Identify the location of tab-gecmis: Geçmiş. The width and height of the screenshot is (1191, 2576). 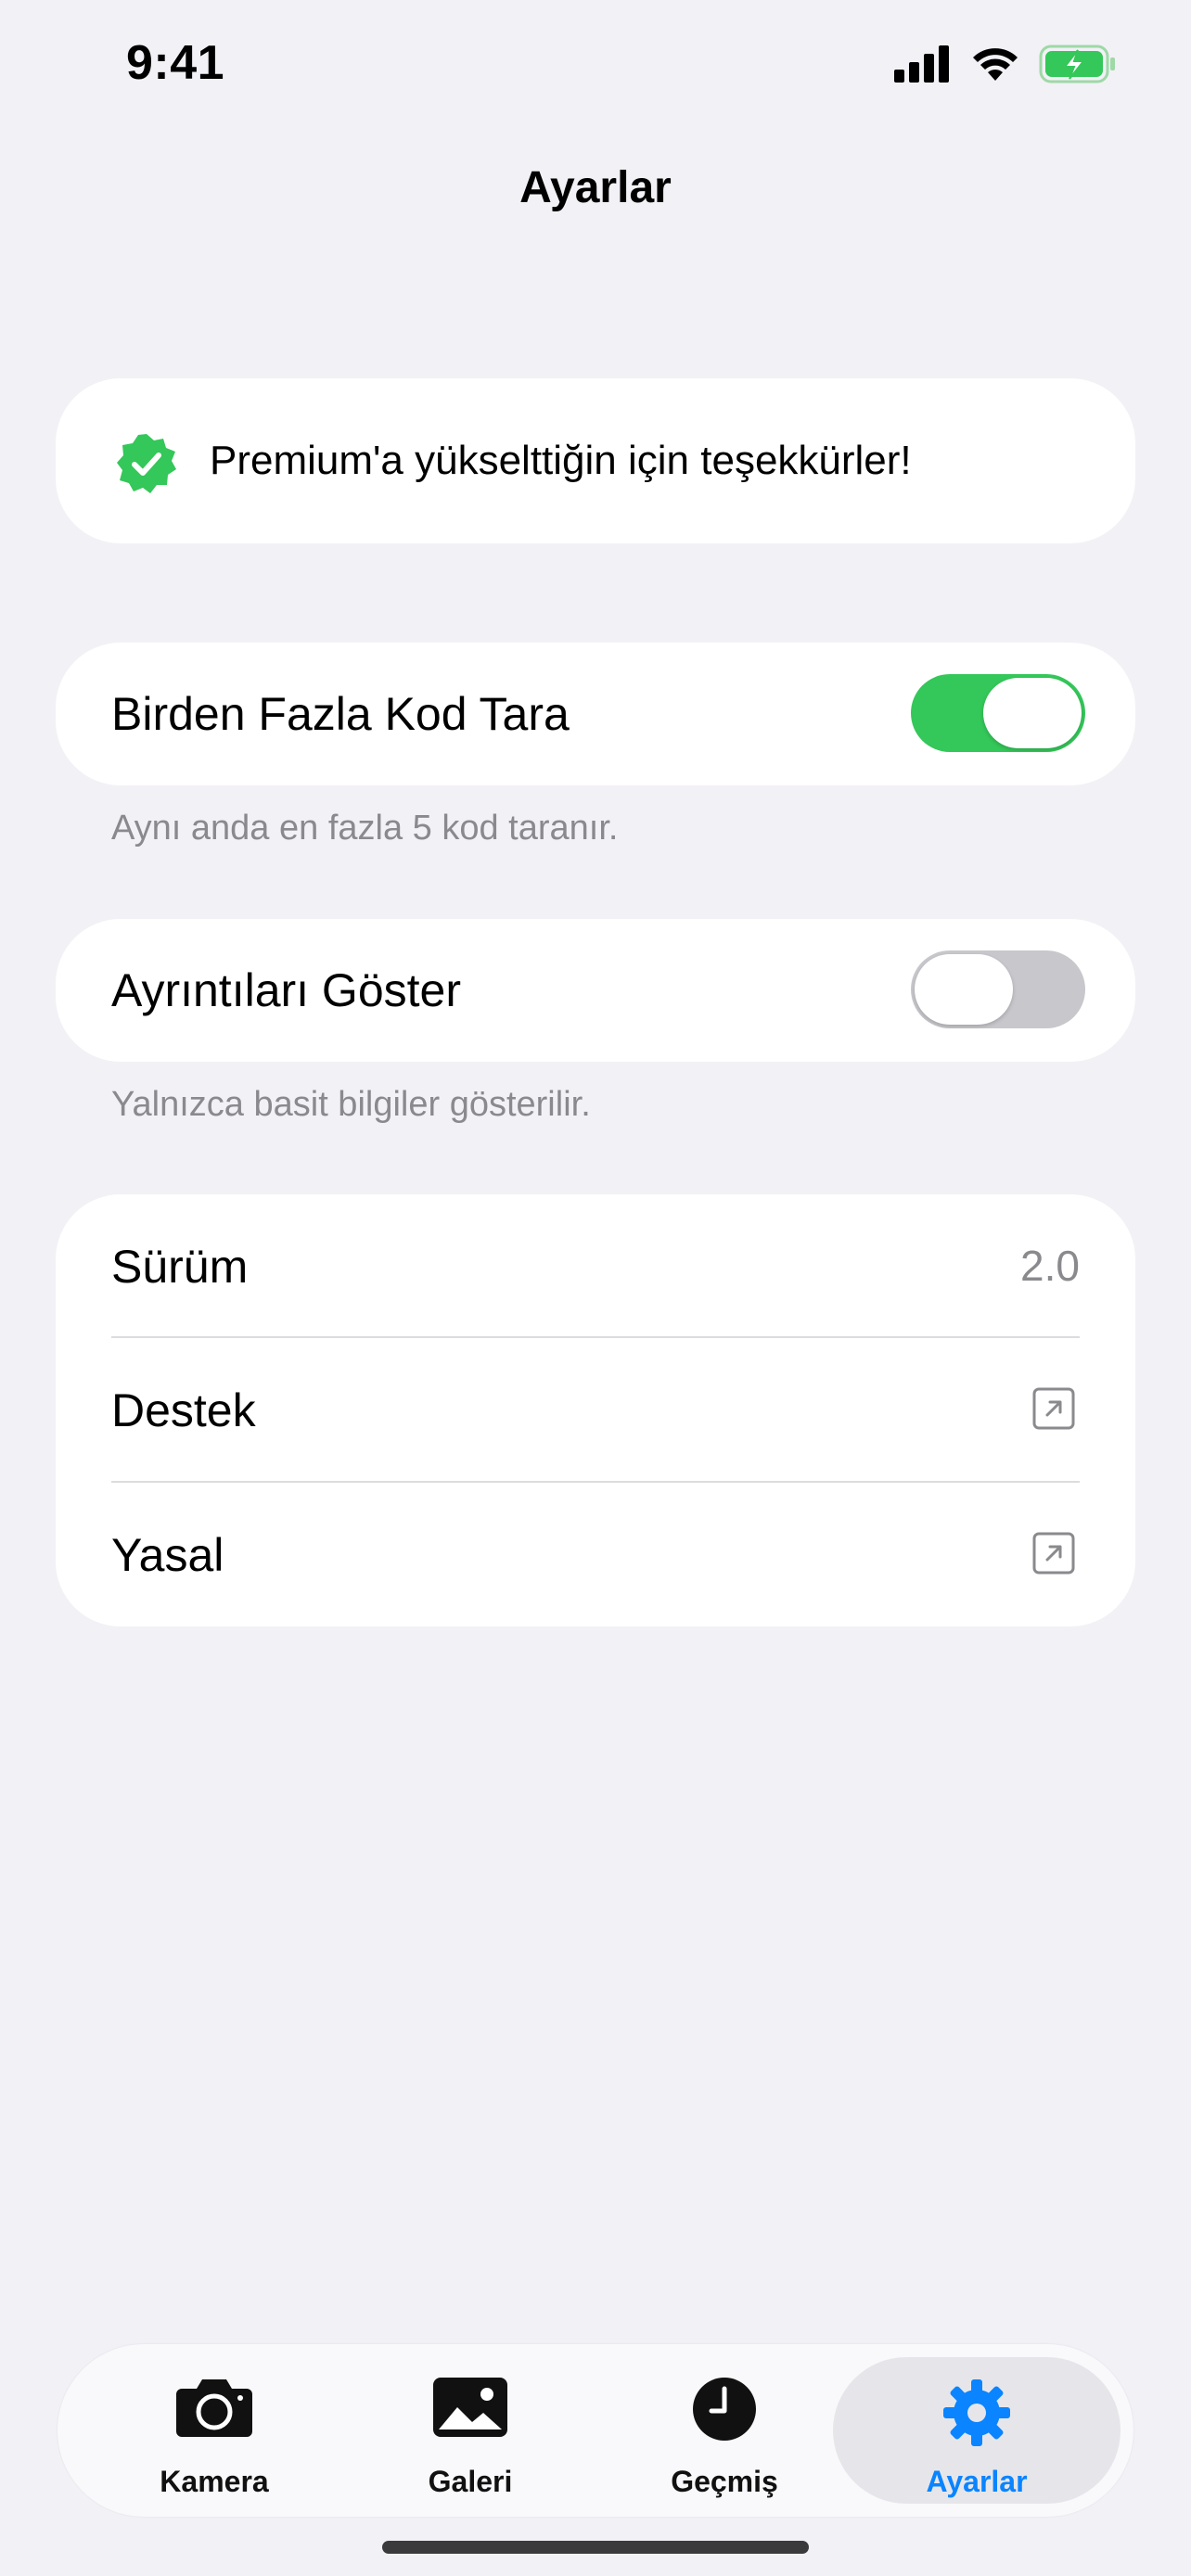
(725, 2431).